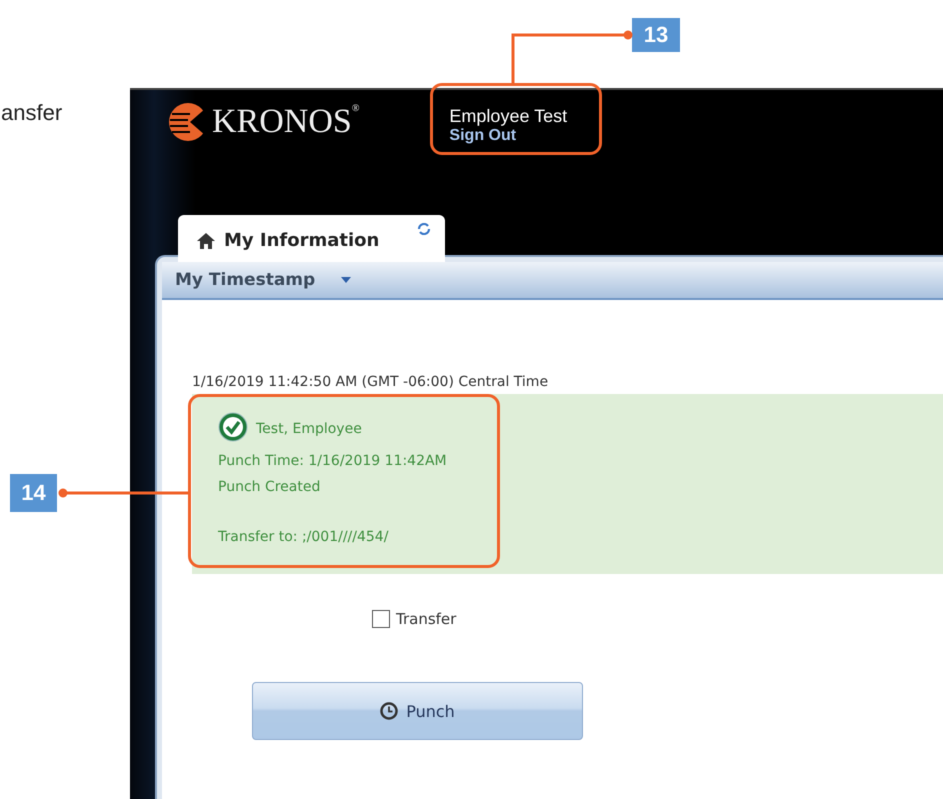 This screenshot has width=943, height=799. I want to click on transfer-label: Transfer, so click(426, 619).